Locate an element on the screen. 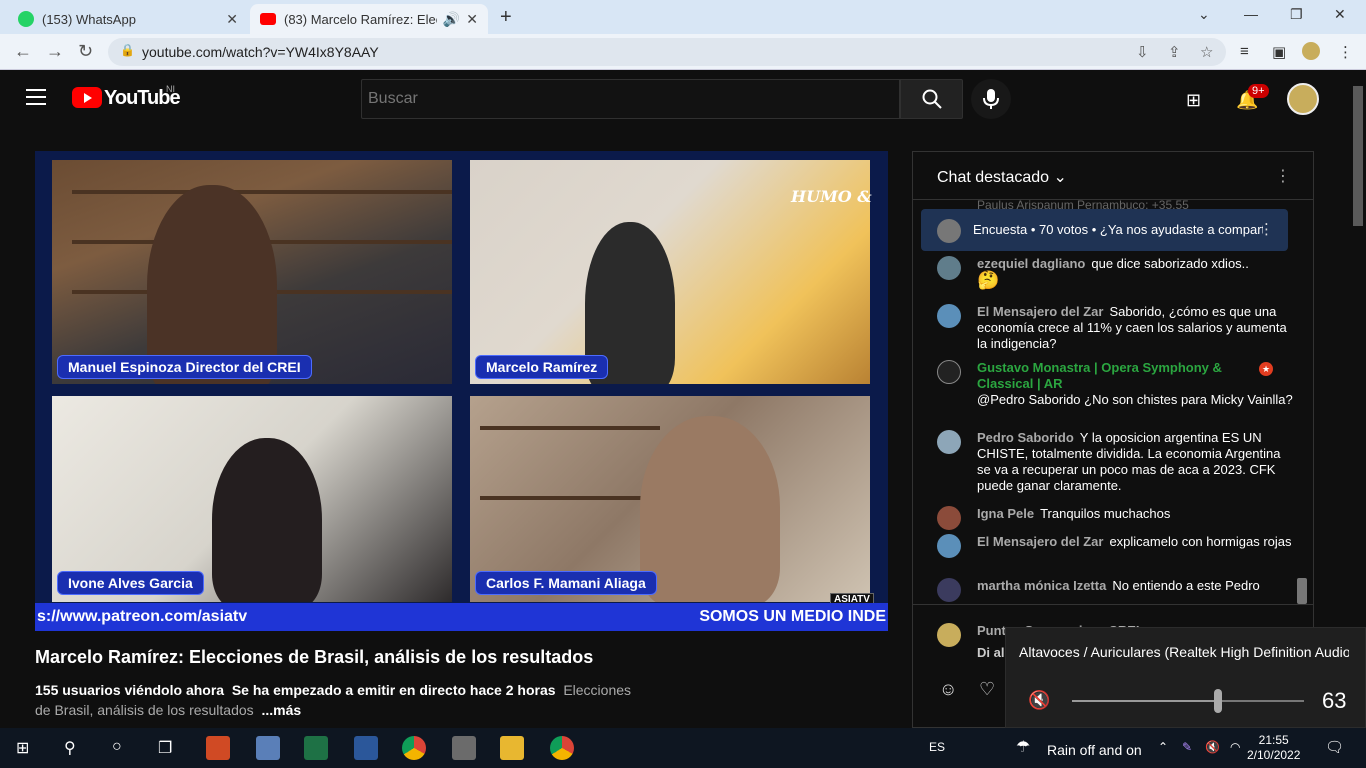 The height and width of the screenshot is (768, 1366). search-button is located at coordinates (931, 99).